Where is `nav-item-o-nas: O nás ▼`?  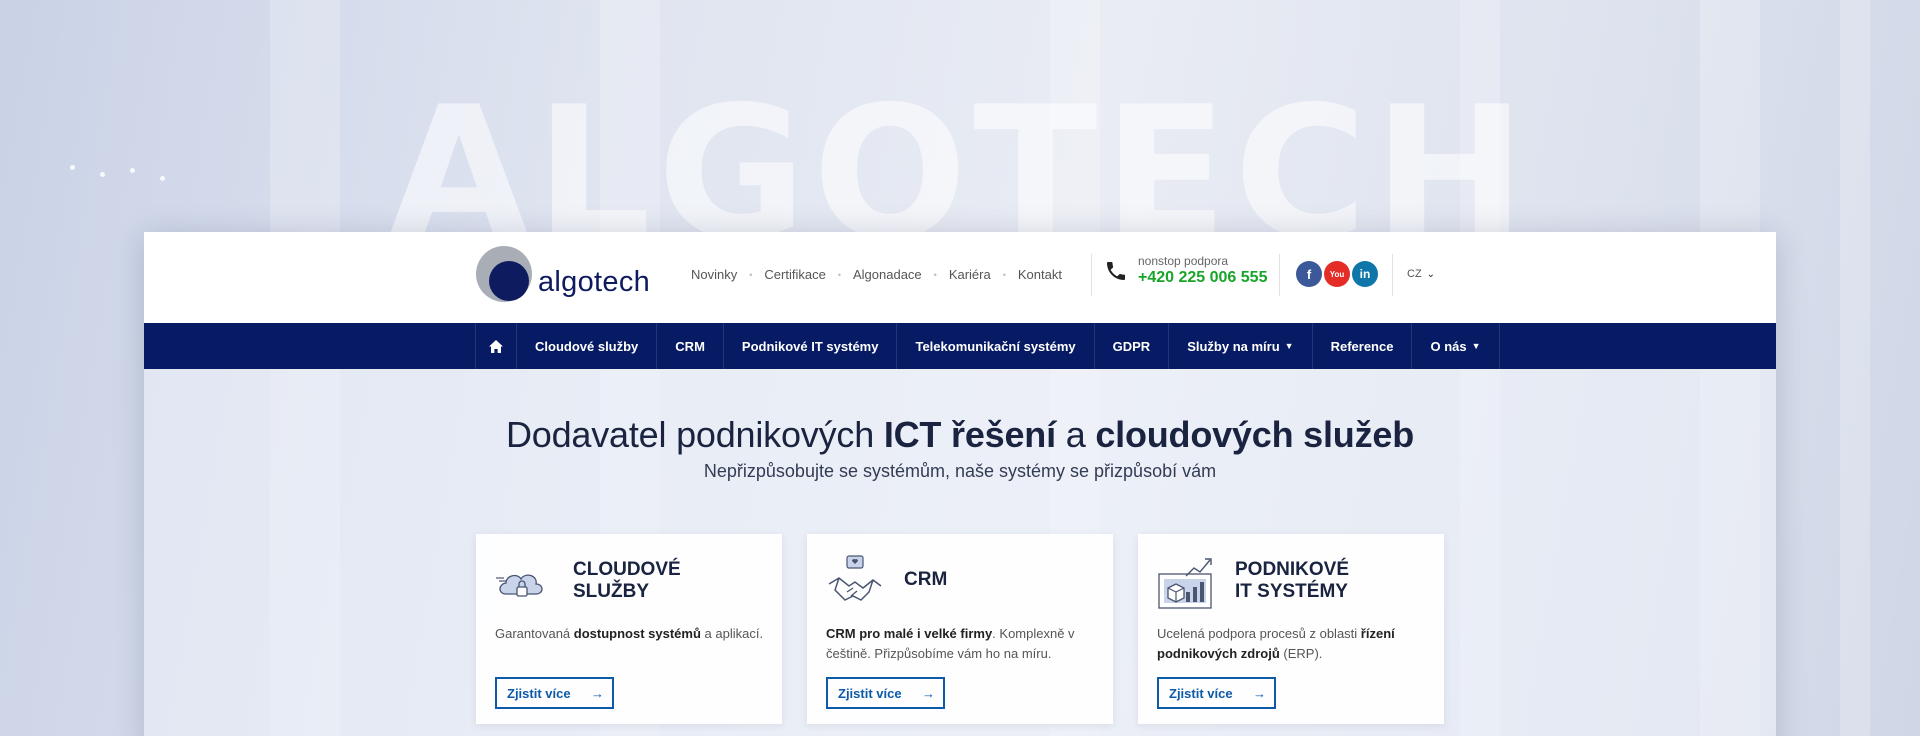 nav-item-o-nas: O nás ▼ is located at coordinates (1455, 346).